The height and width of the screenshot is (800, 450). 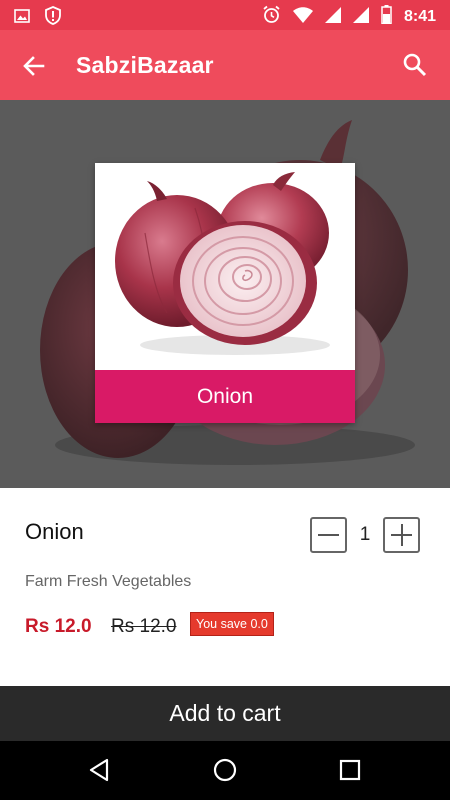 I want to click on back-button, so click(x=34, y=66).